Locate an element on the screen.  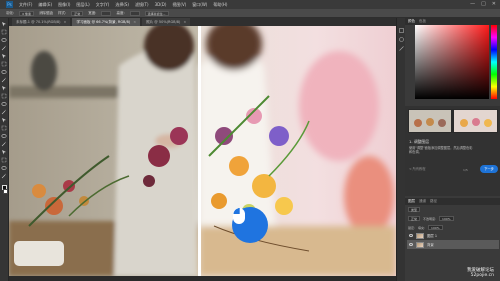
hue-slider is located at coordinates (494, 62).